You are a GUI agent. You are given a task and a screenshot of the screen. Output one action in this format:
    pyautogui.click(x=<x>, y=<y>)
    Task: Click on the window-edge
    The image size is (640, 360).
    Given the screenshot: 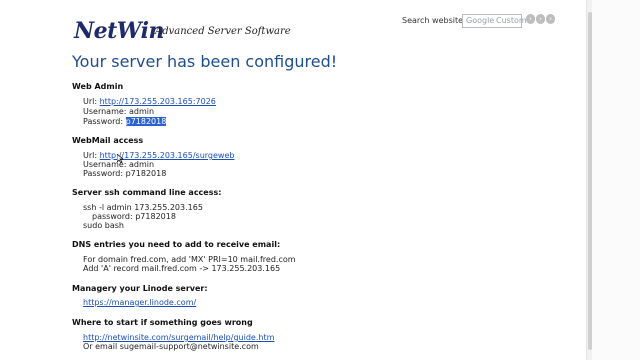 What is the action you would take?
    pyautogui.click(x=616, y=180)
    